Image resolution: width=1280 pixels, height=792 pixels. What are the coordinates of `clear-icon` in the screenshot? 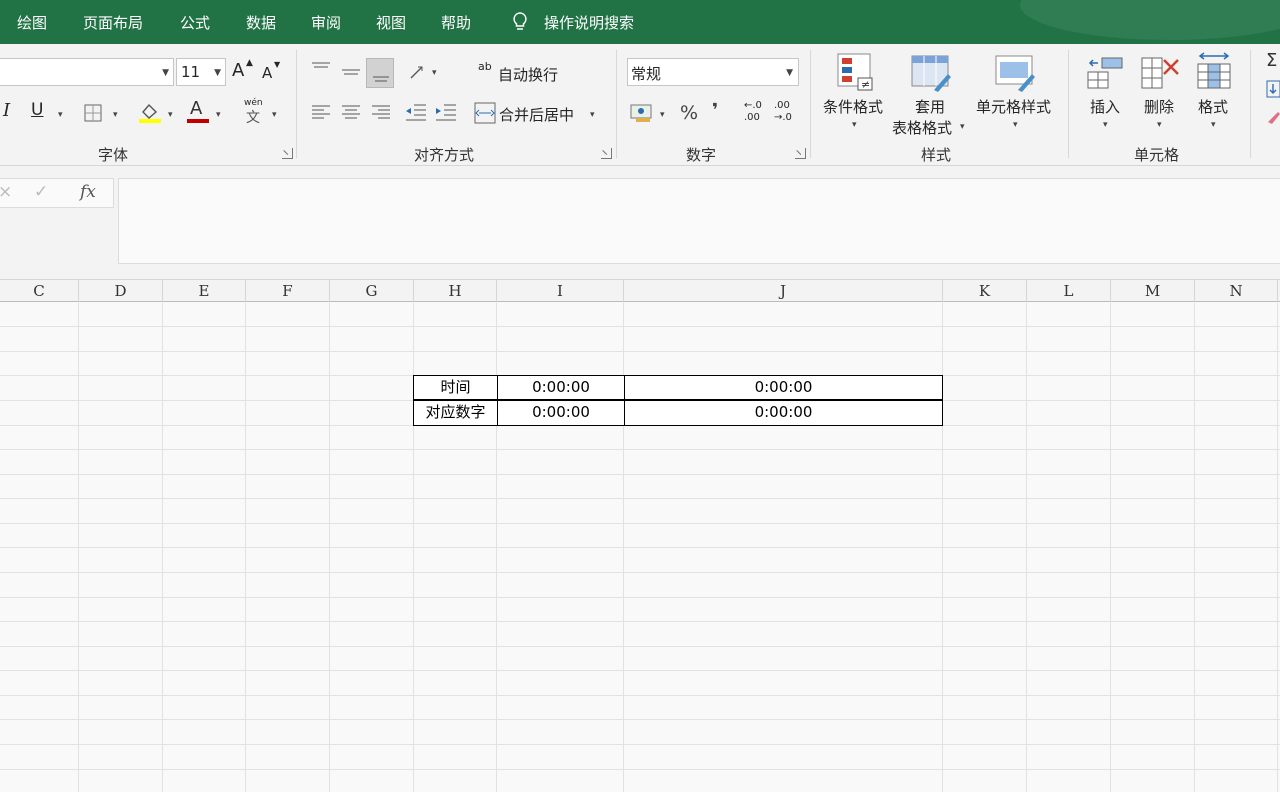 It's located at (1273, 117).